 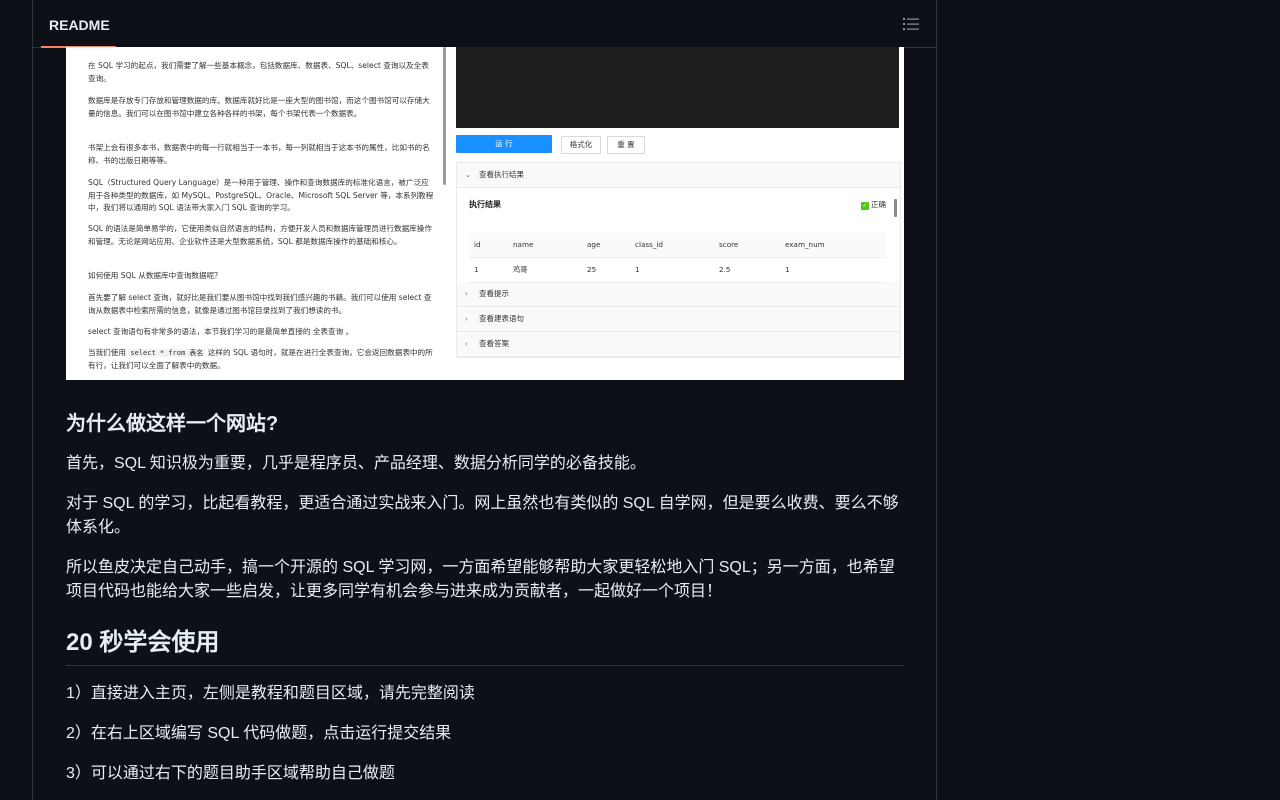 What do you see at coordinates (581, 145) in the screenshot?
I see `format-button: 格式化` at bounding box center [581, 145].